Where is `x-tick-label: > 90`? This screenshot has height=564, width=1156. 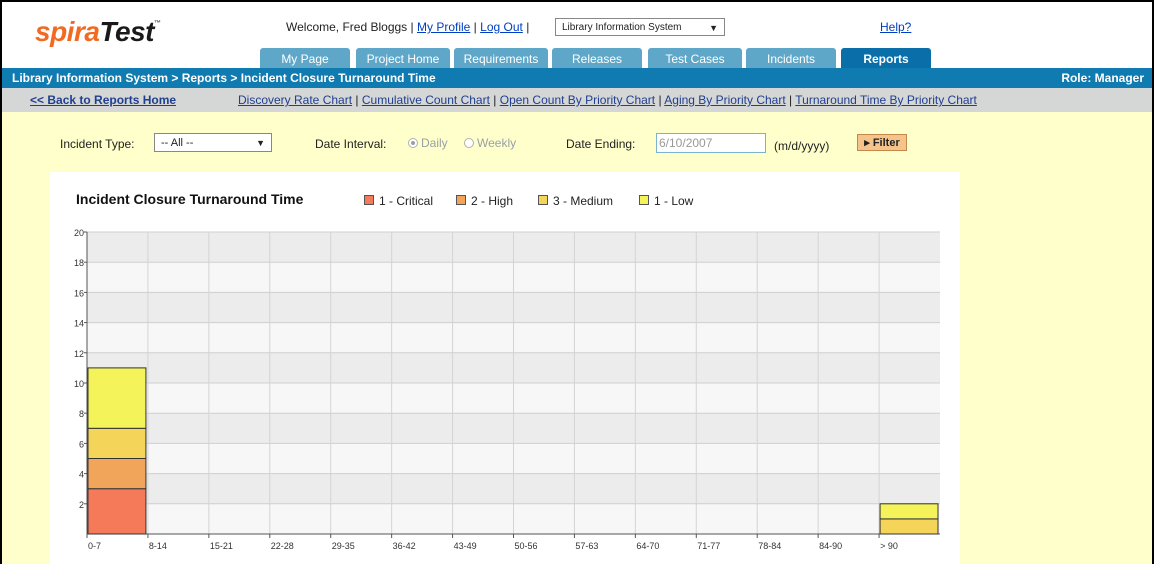 x-tick-label: > 90 is located at coordinates (889, 546).